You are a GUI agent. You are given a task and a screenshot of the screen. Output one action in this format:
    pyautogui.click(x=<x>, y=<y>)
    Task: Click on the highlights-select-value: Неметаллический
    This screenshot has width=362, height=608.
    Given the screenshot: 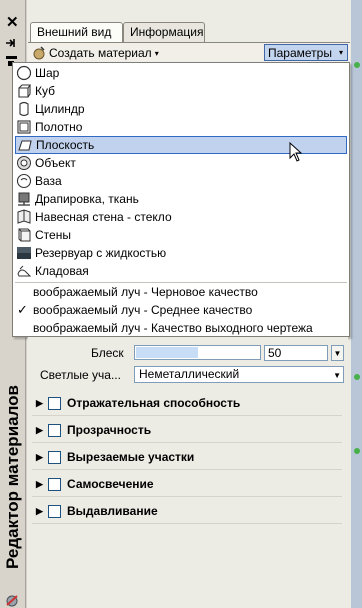 What is the action you would take?
    pyautogui.click(x=189, y=374)
    